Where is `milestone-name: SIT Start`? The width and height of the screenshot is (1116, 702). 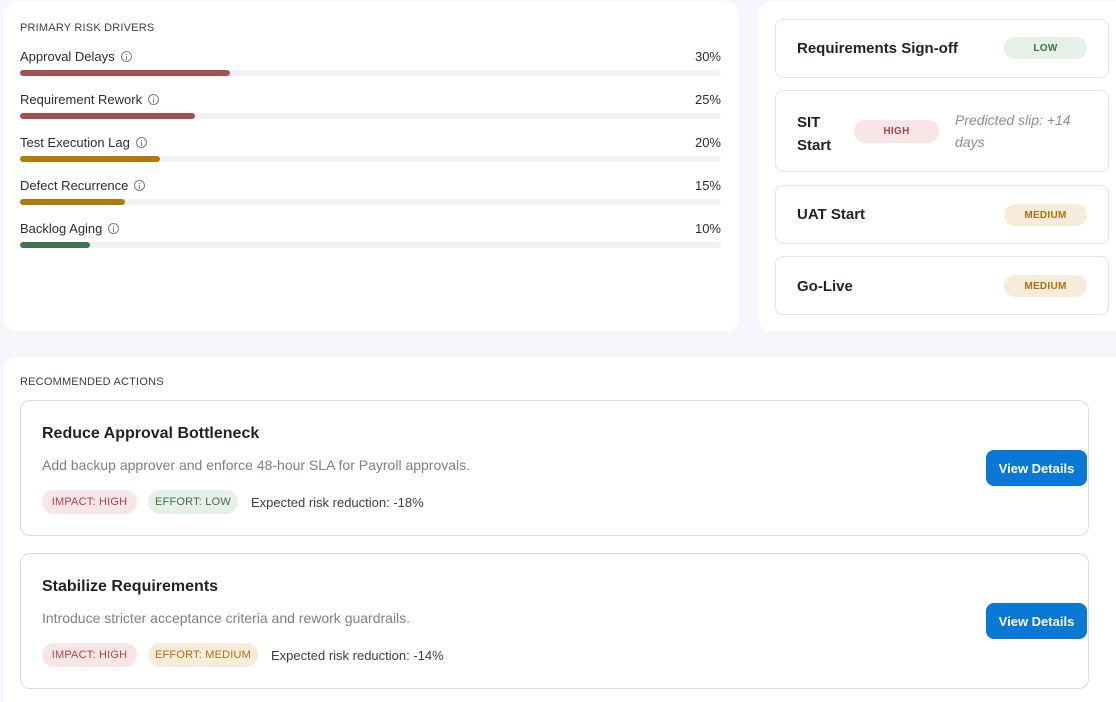 milestone-name: SIT Start is located at coordinates (814, 134).